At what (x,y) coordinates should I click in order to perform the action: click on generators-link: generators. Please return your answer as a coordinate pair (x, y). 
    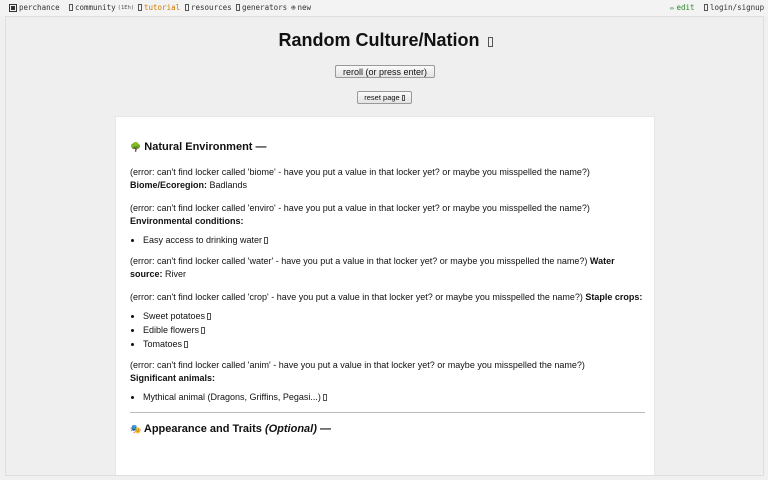
    Looking at the image, I should click on (260, 7).